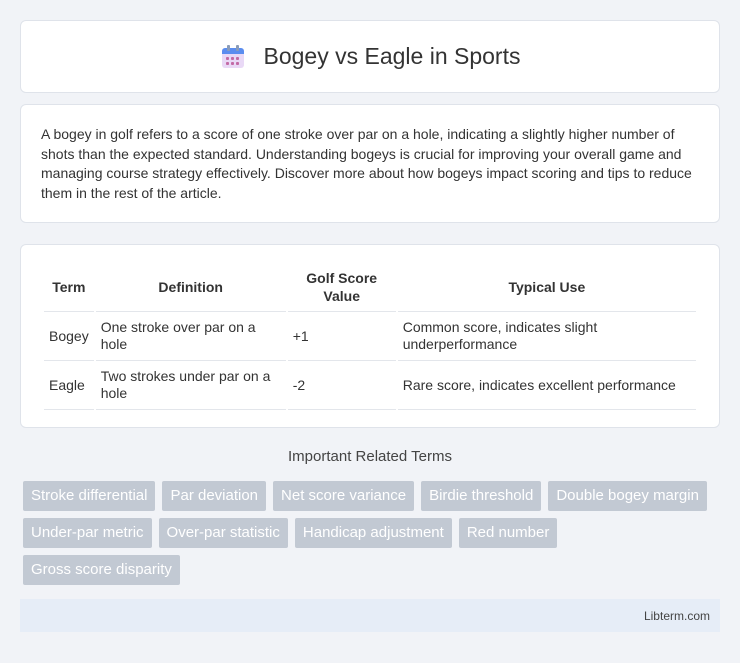 The height and width of the screenshot is (663, 740). I want to click on column-header-definition: Definition, so click(190, 288).